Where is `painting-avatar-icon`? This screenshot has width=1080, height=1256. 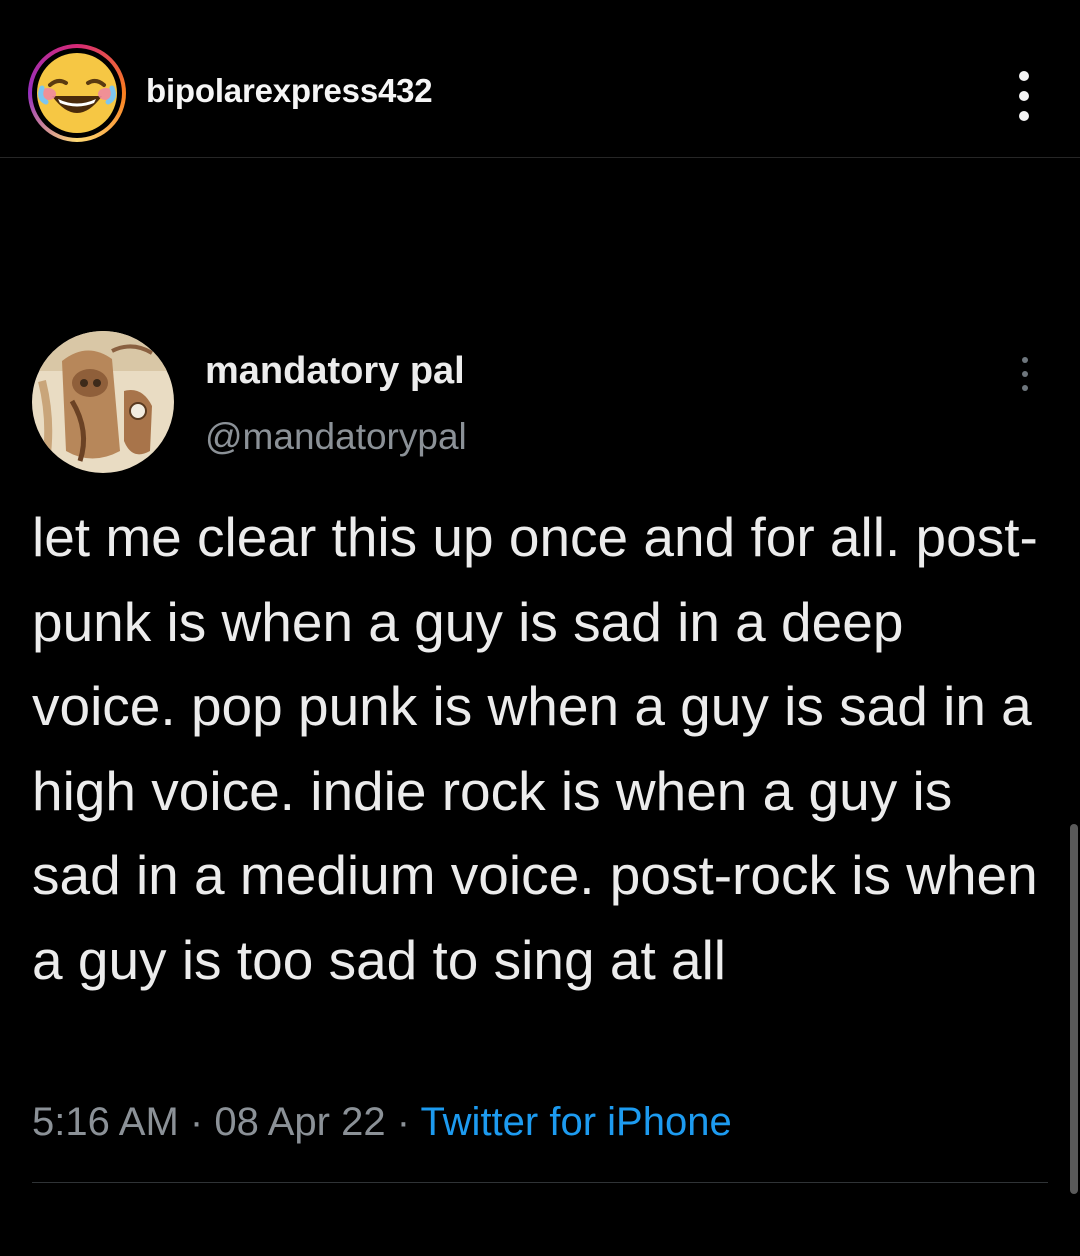
painting-avatar-icon is located at coordinates (103, 402).